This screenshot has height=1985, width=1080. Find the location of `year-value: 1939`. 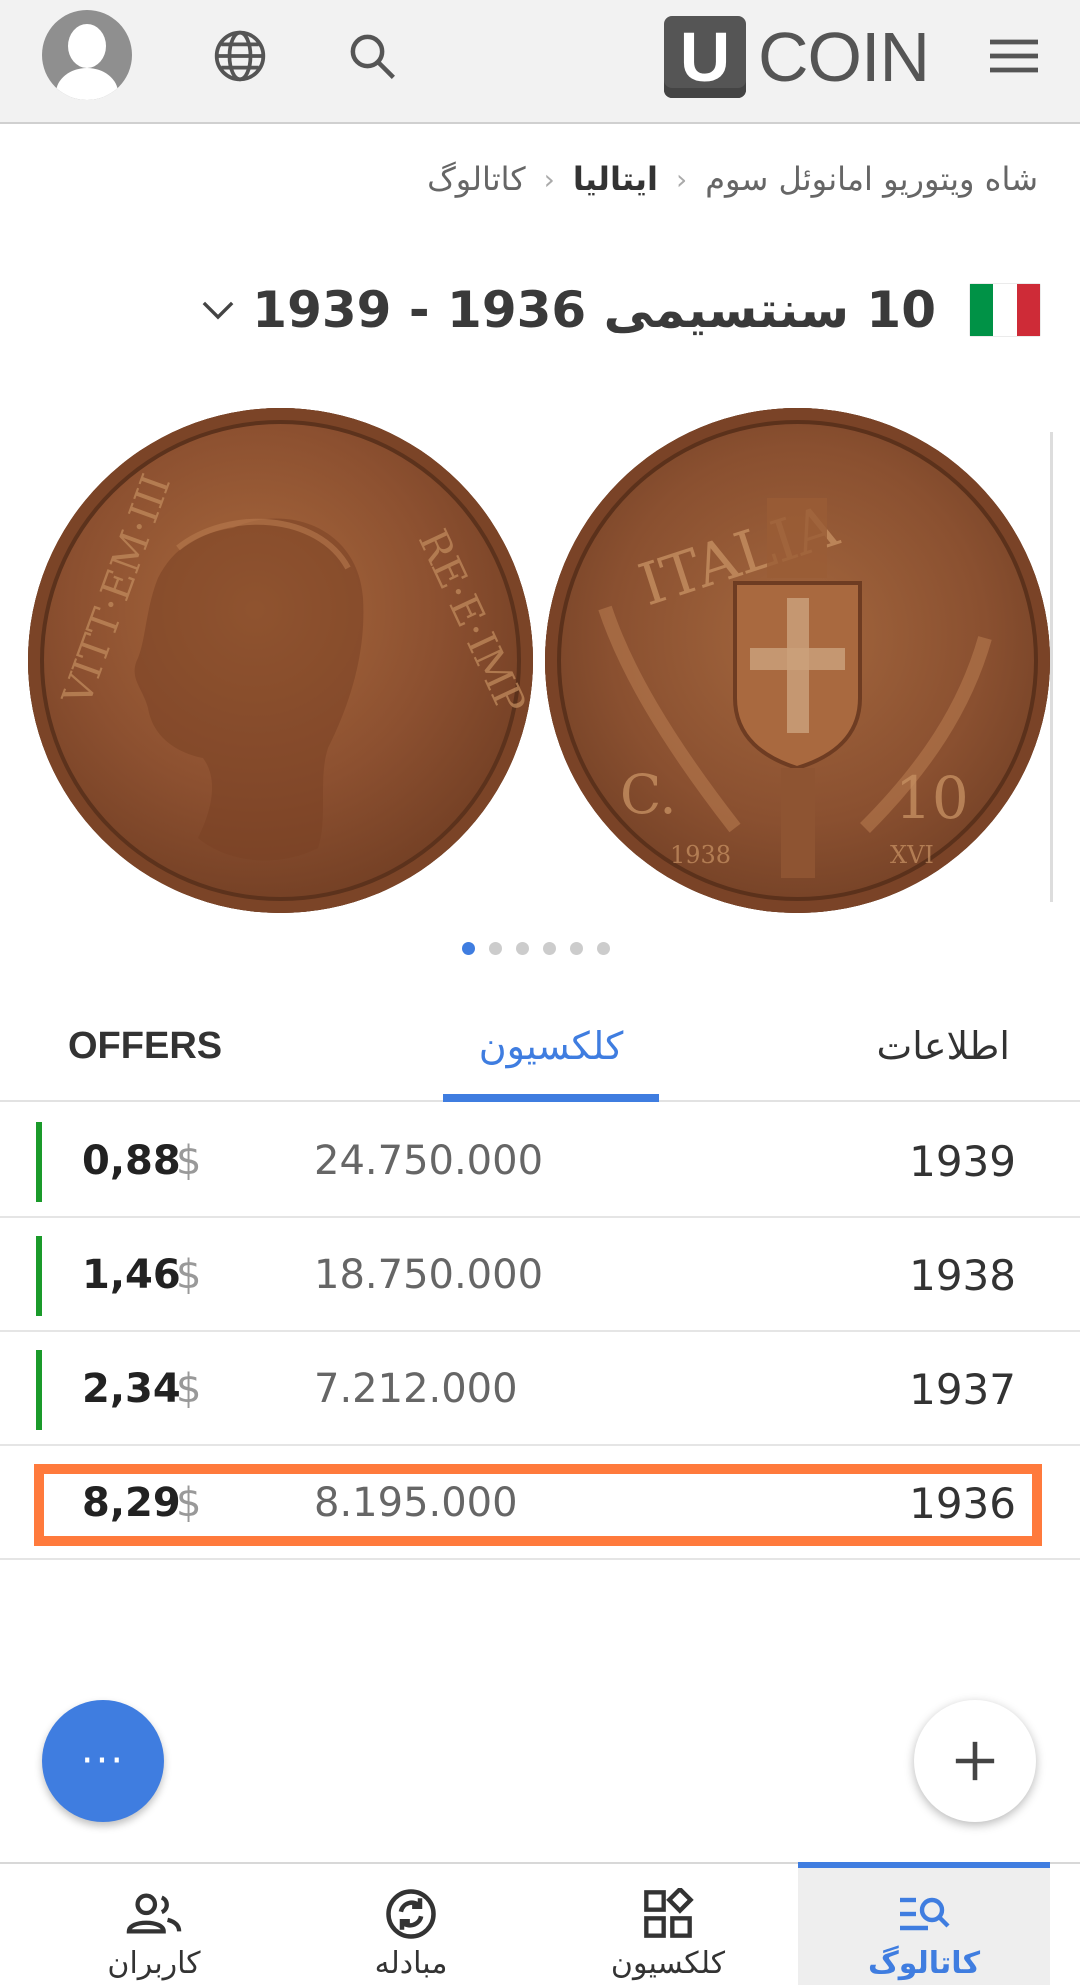

year-value: 1939 is located at coordinates (962, 1161).